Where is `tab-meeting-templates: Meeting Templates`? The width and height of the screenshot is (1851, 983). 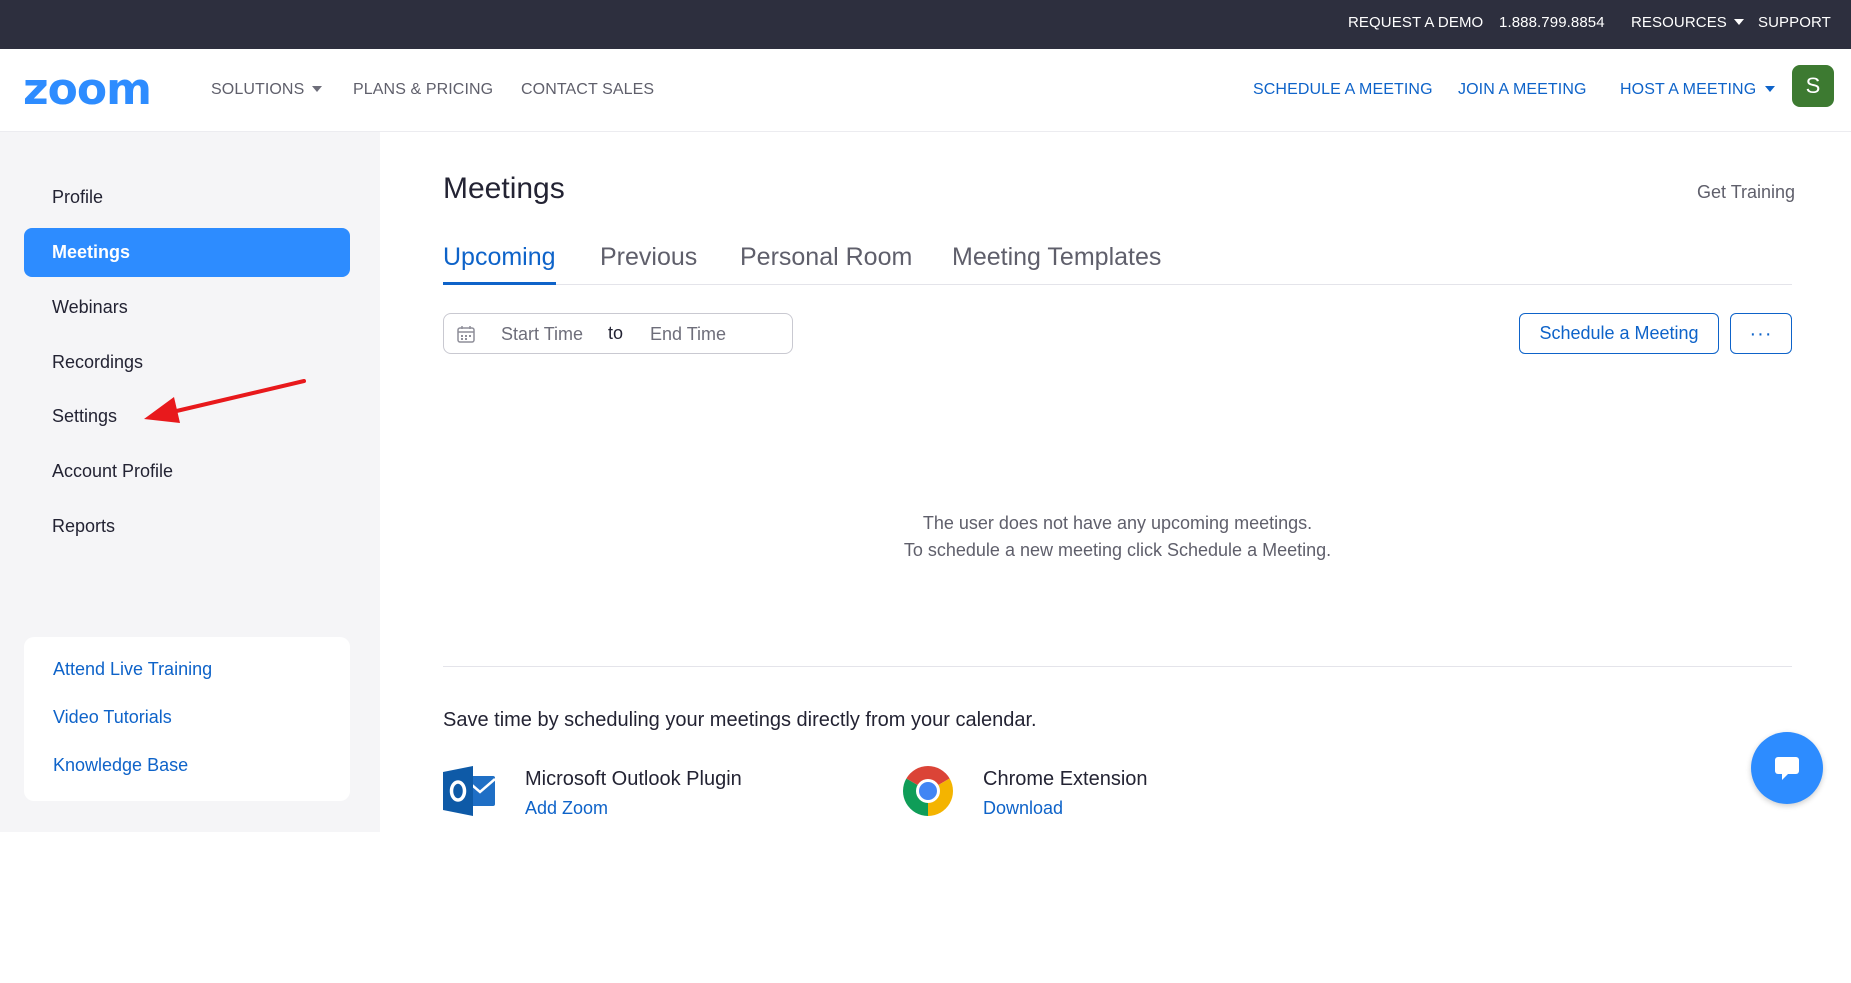 tab-meeting-templates: Meeting Templates is located at coordinates (1056, 258).